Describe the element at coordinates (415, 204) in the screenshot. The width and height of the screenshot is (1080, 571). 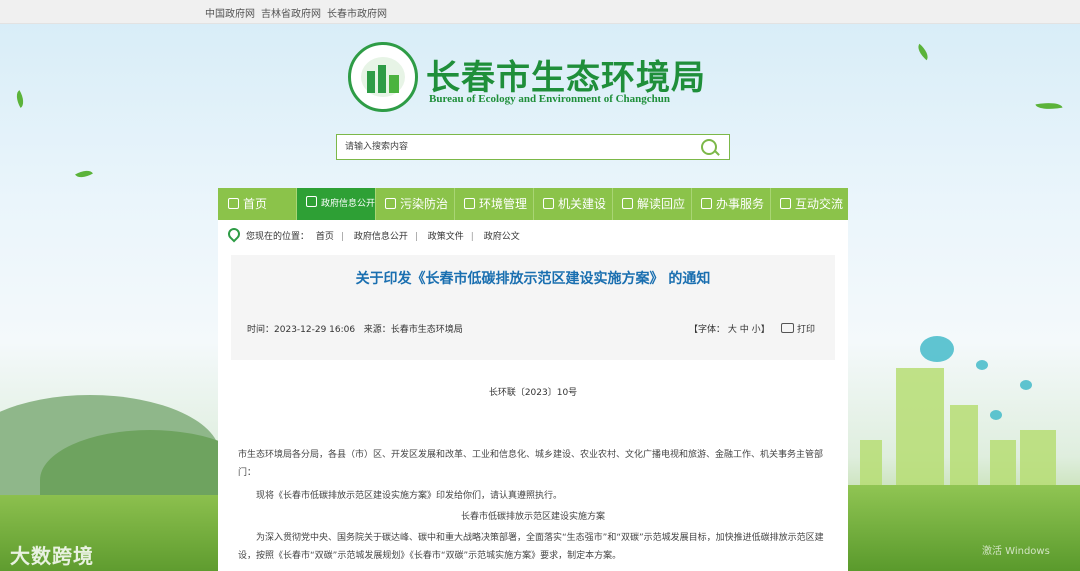
I see `nav-pollution: 污染防治` at that location.